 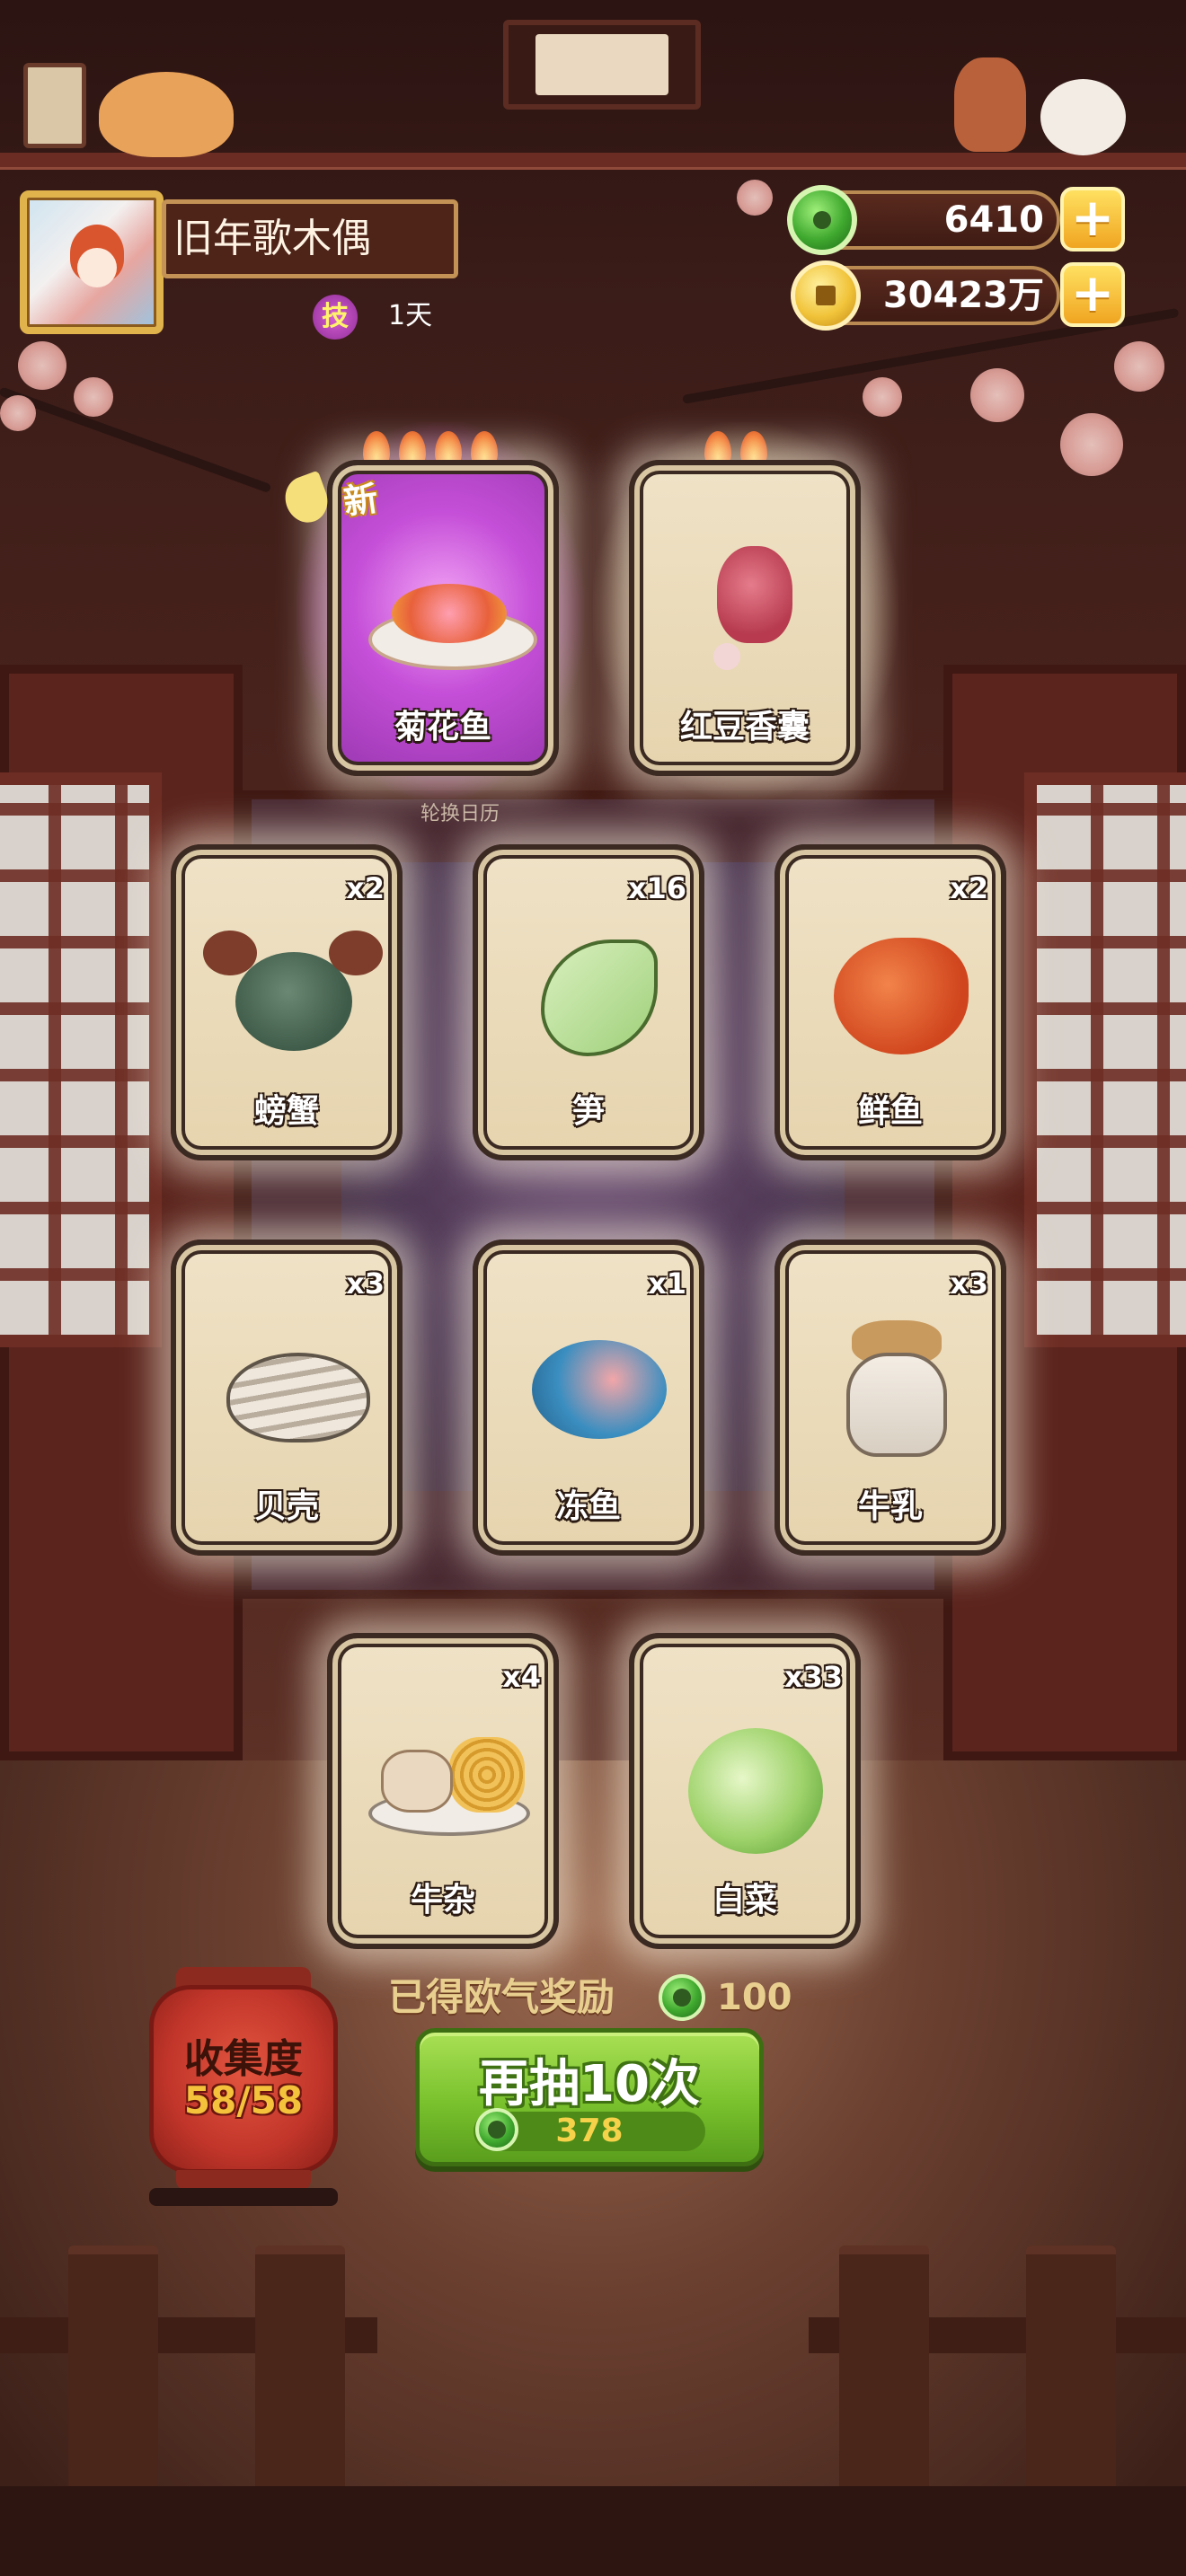 What do you see at coordinates (656, 888) in the screenshot?
I see `card-count: x16` at bounding box center [656, 888].